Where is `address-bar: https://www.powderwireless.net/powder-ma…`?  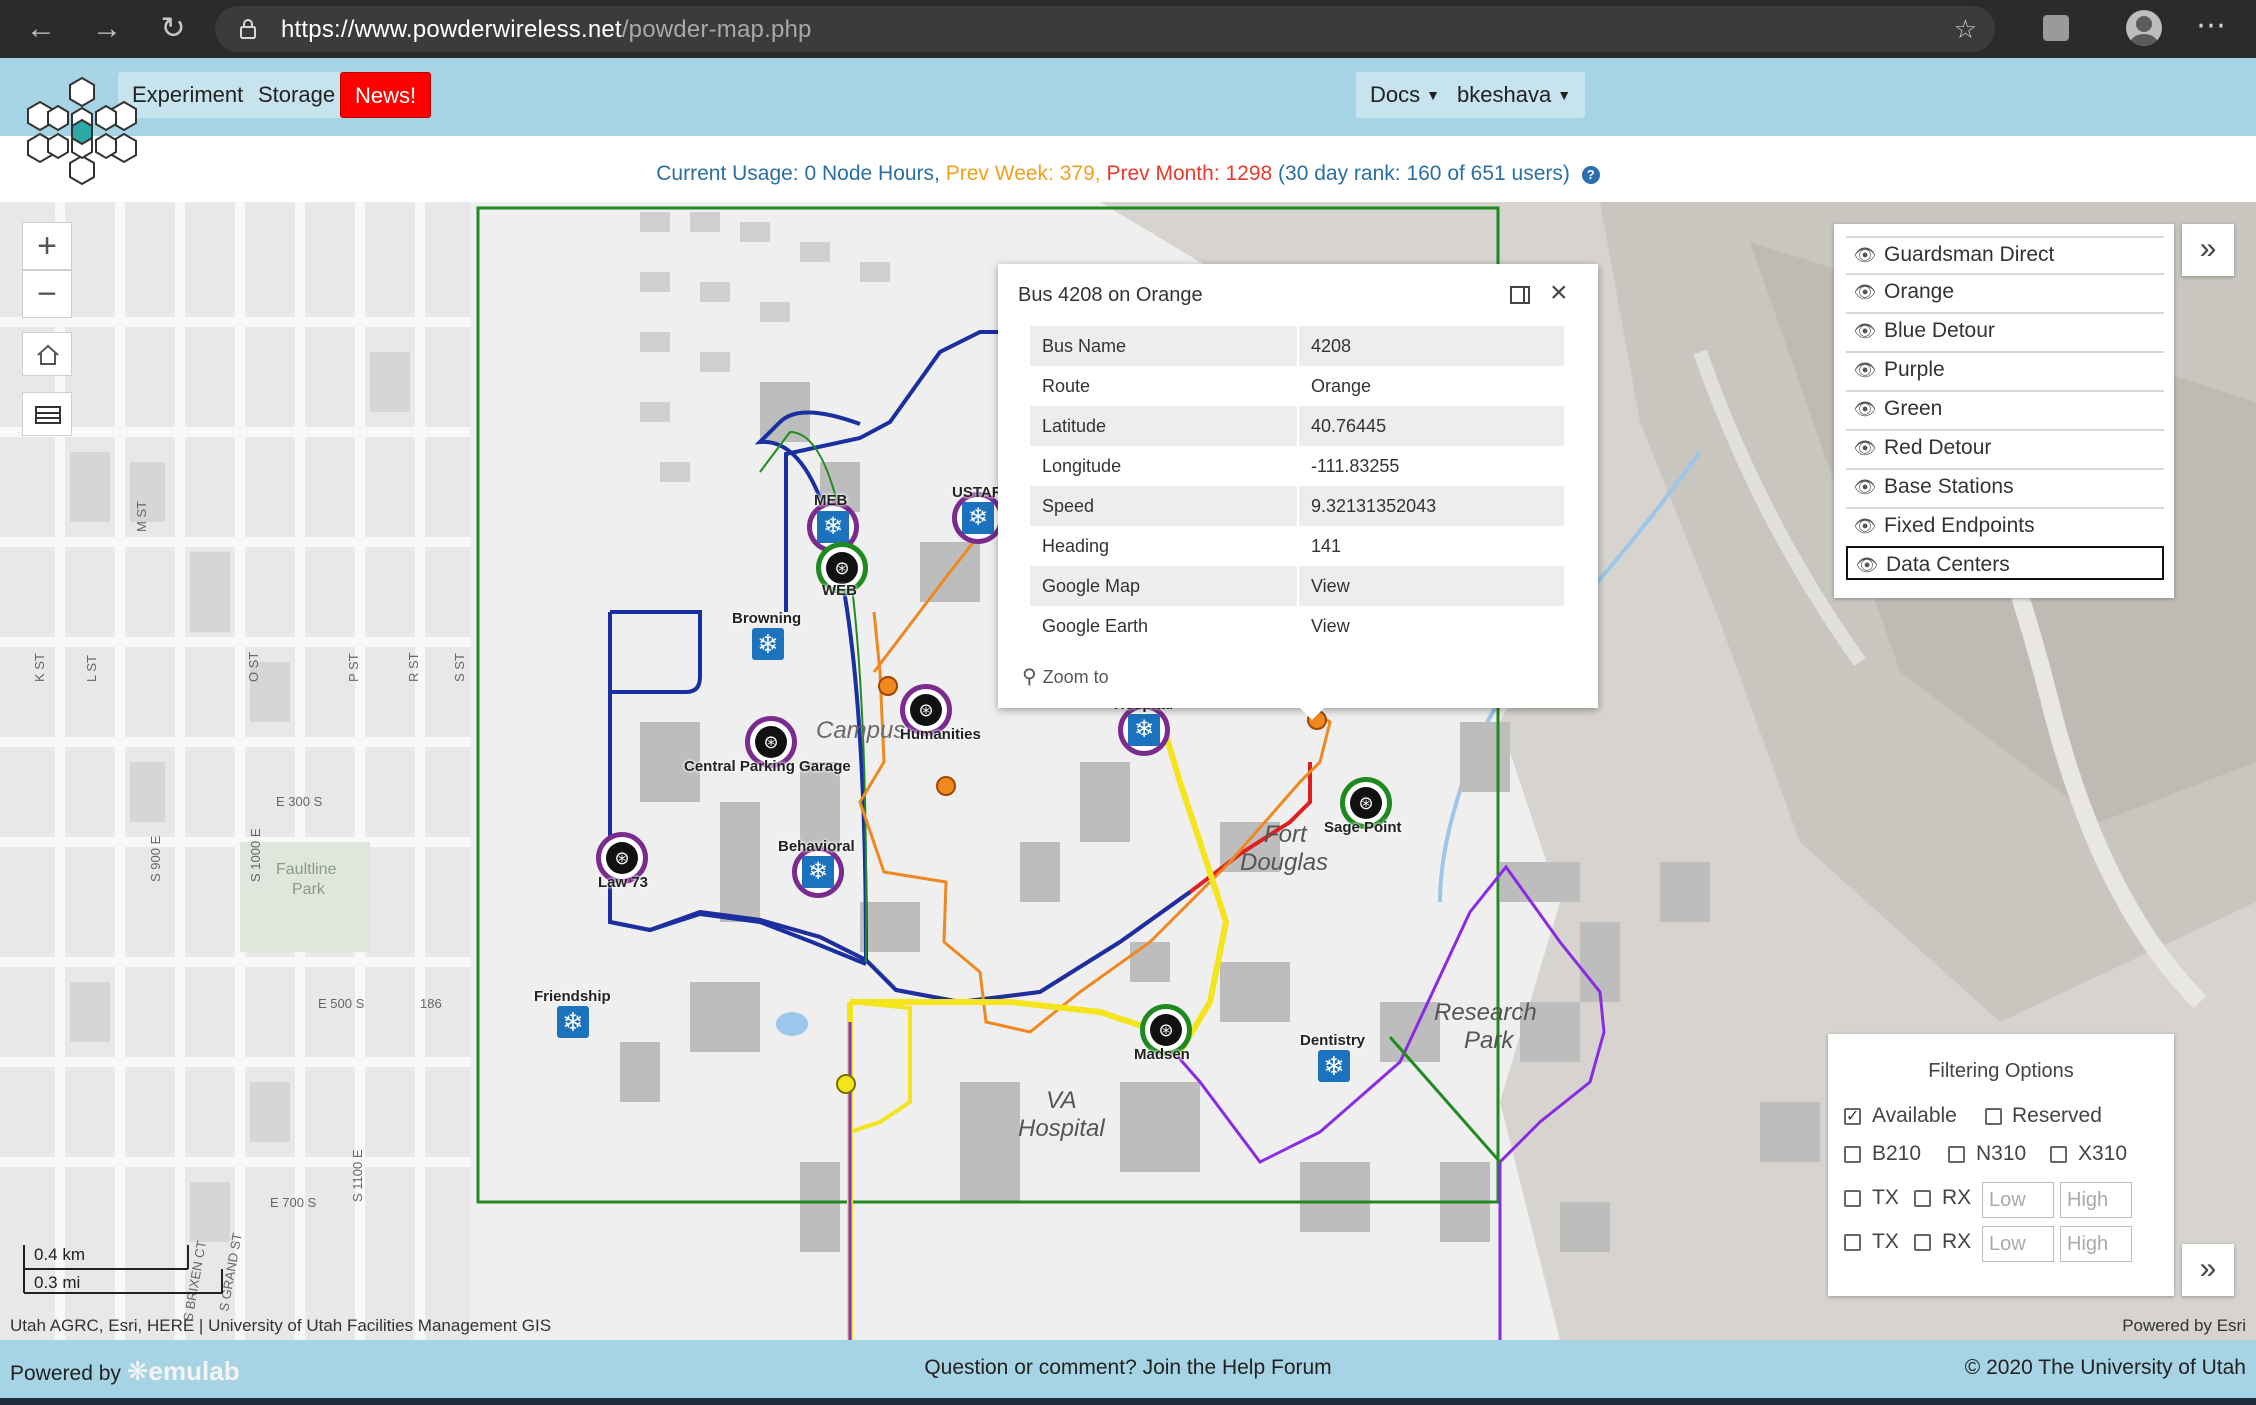 address-bar: https://www.powderwireless.net/powder-ma… is located at coordinates (1105, 29).